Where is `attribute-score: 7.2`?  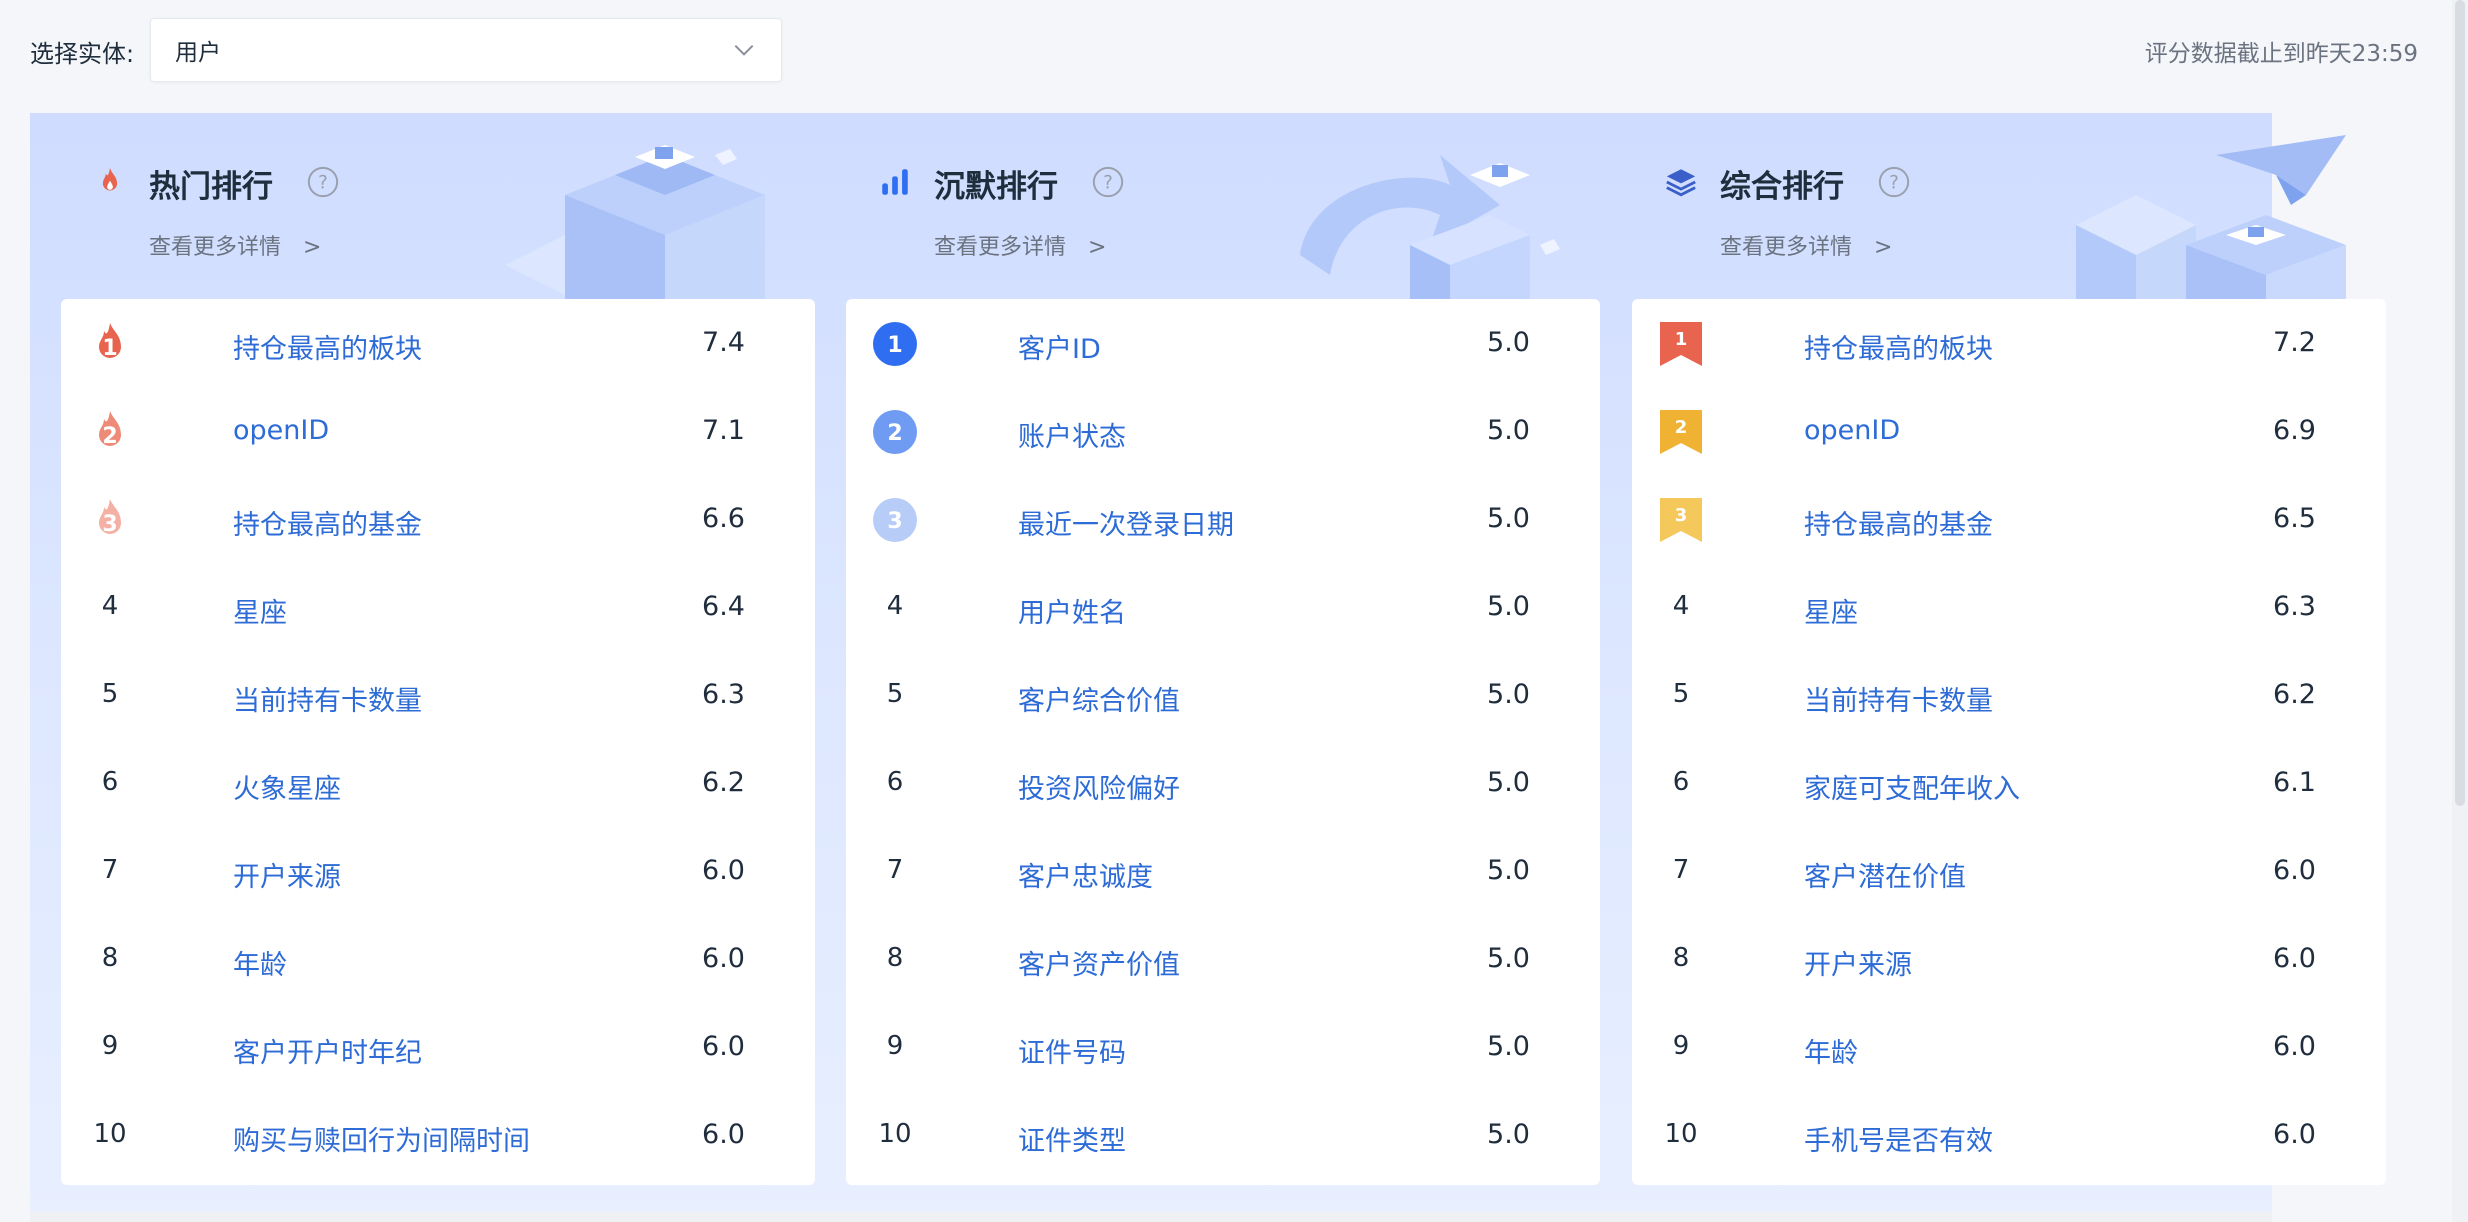
attribute-score: 7.2 is located at coordinates (2294, 342).